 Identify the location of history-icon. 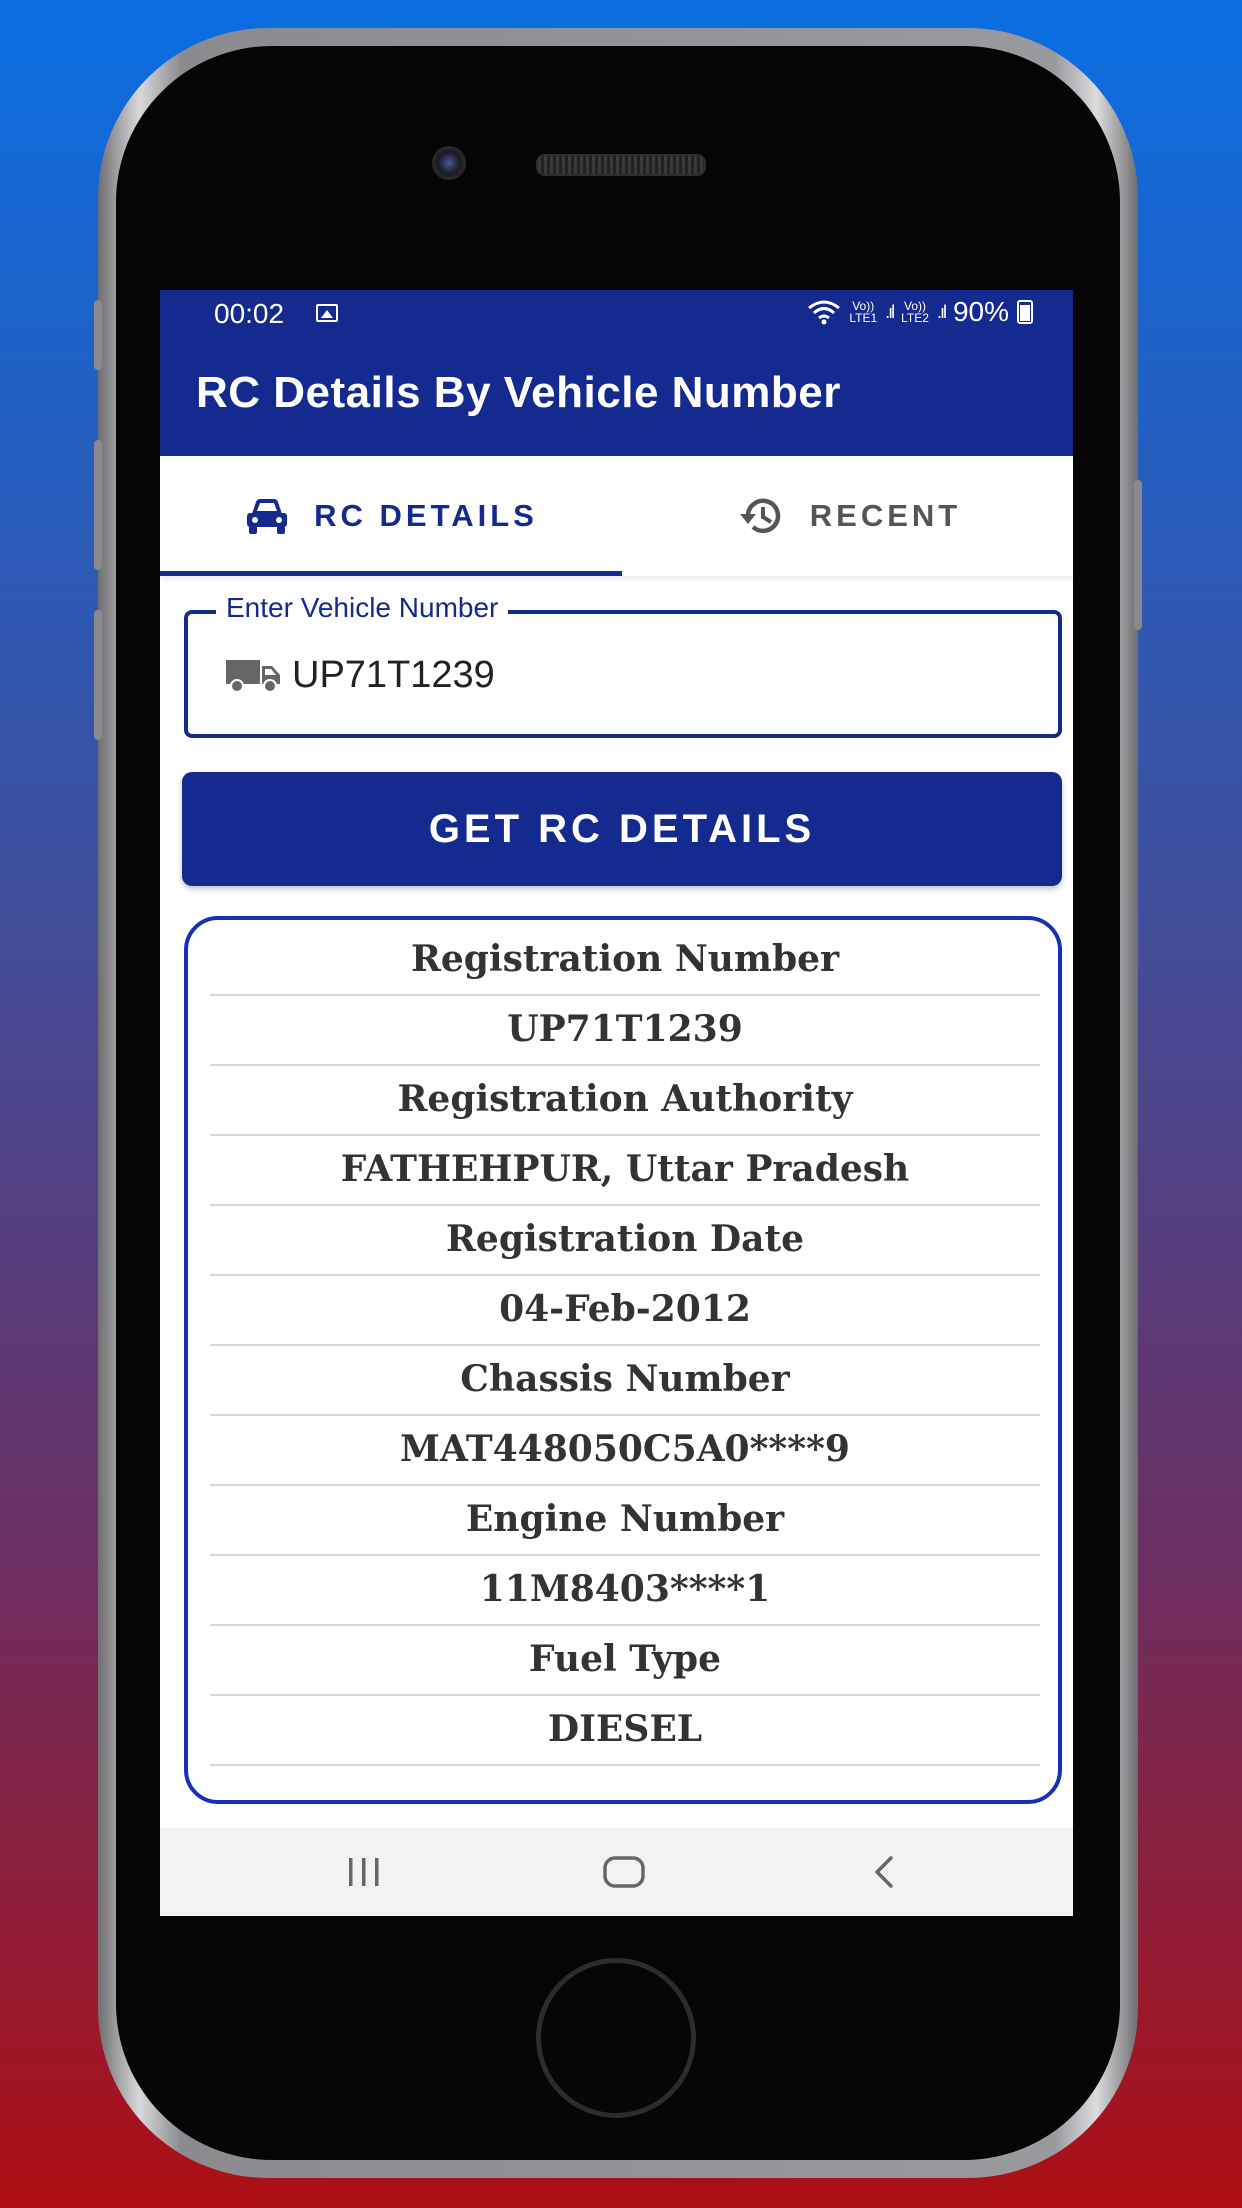
(760, 515).